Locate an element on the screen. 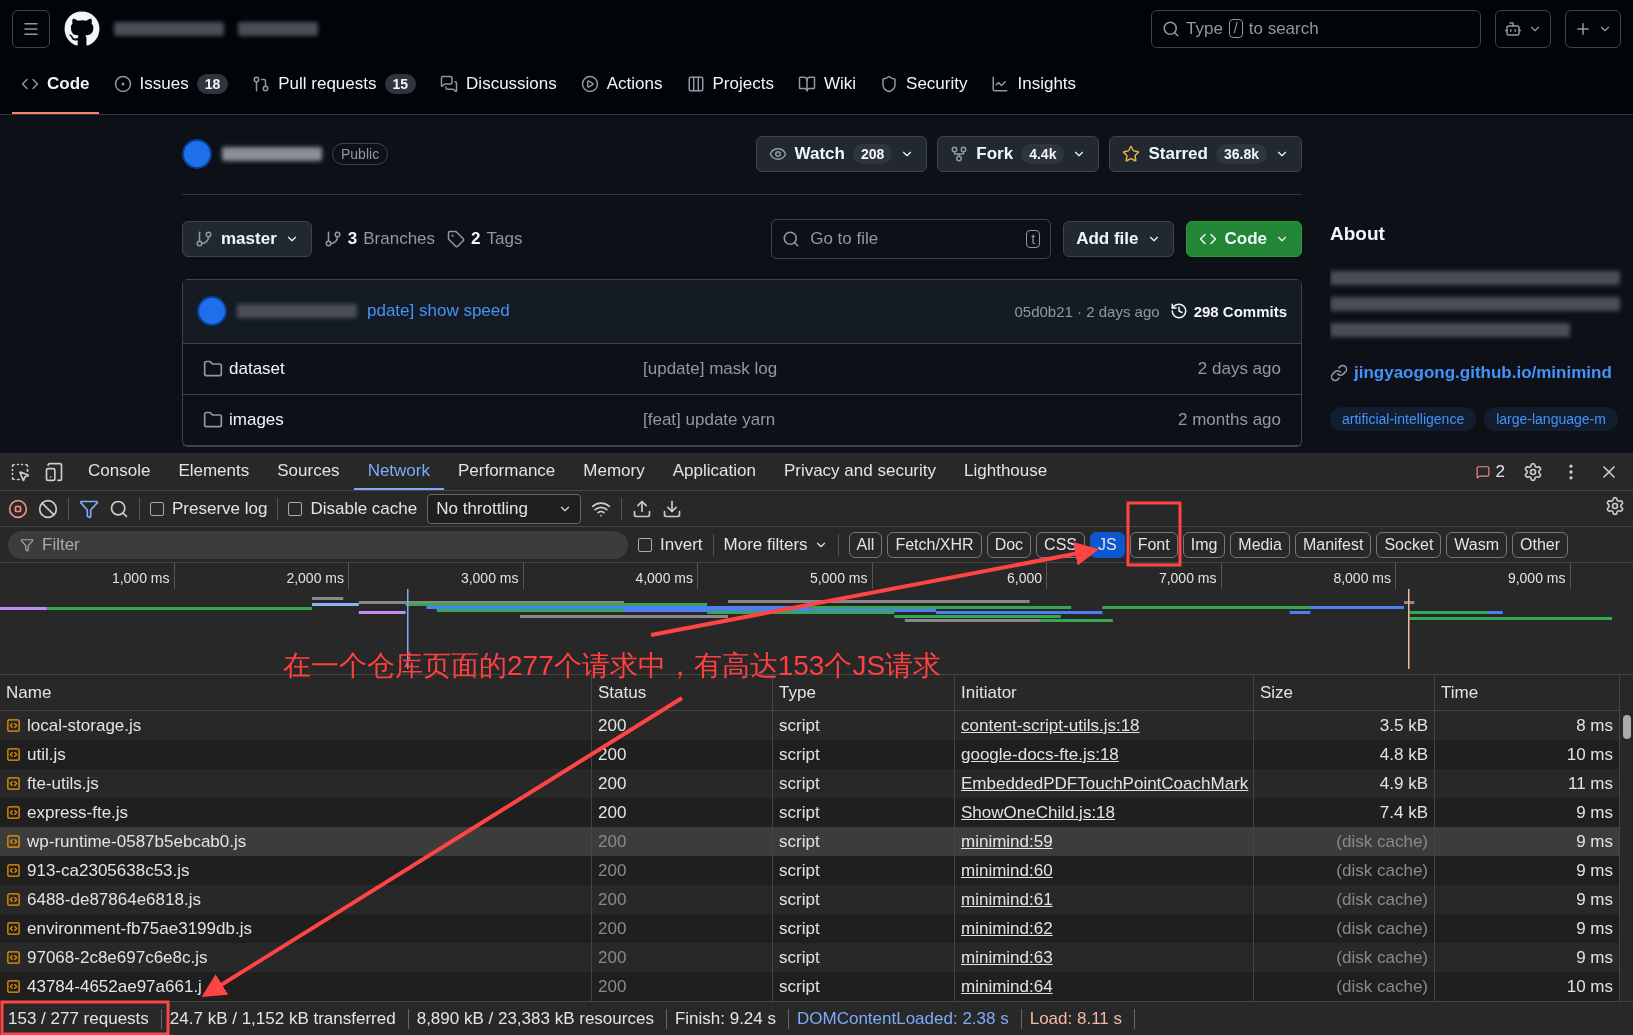 The height and width of the screenshot is (1035, 1633). repo-tab: Projects is located at coordinates (730, 85).